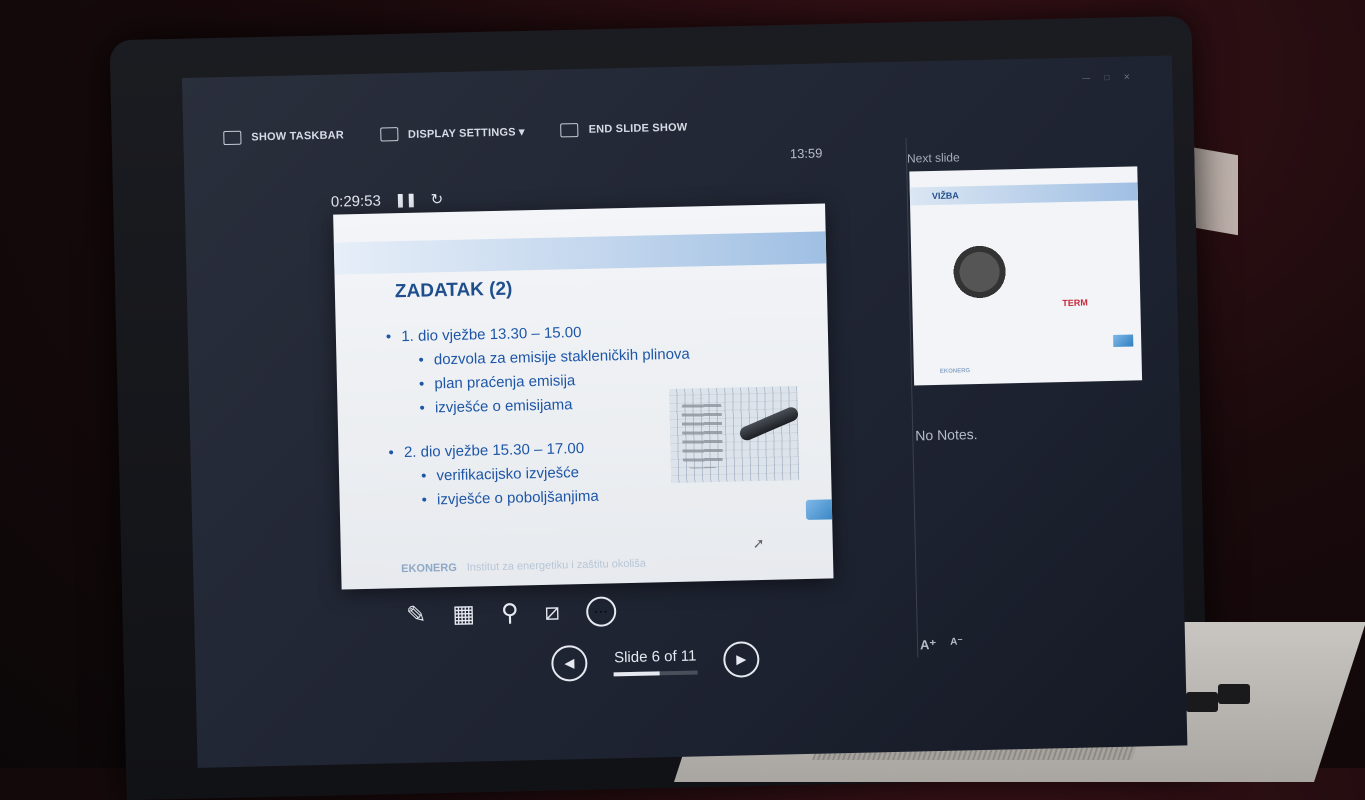  I want to click on speaker-notes: No Notes., so click(946, 434).